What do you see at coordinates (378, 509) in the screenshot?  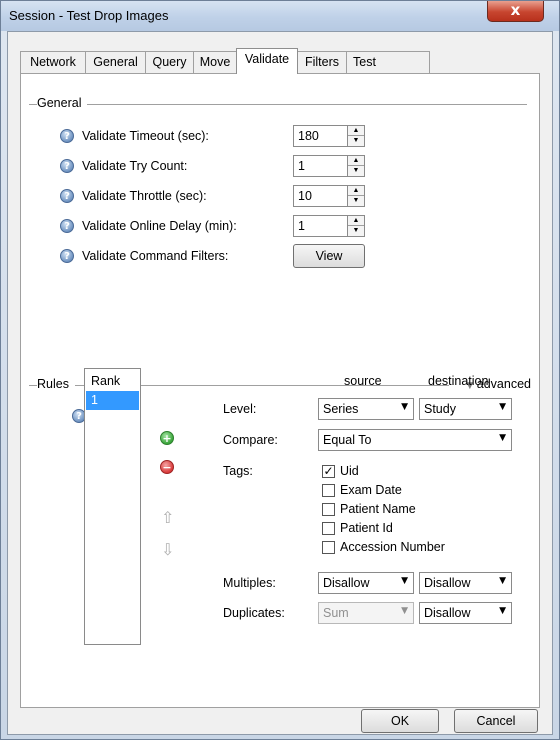 I see `tag-patient-name-label: Patient Name` at bounding box center [378, 509].